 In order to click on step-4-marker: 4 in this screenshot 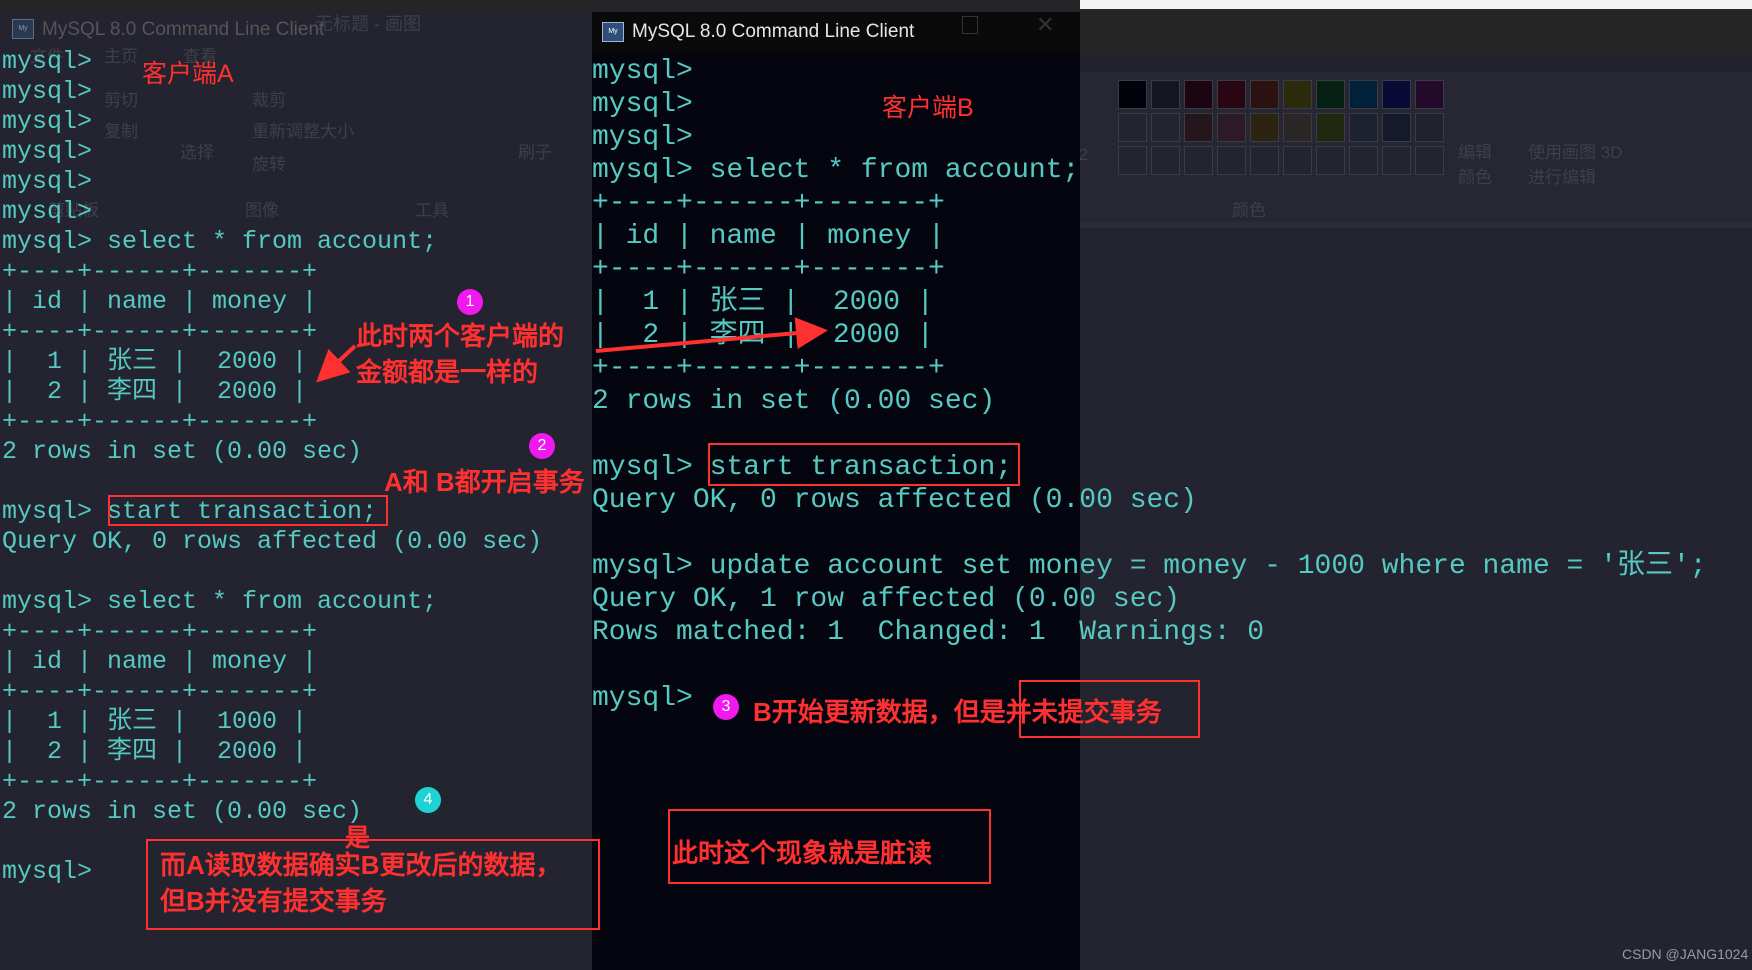, I will do `click(428, 800)`.